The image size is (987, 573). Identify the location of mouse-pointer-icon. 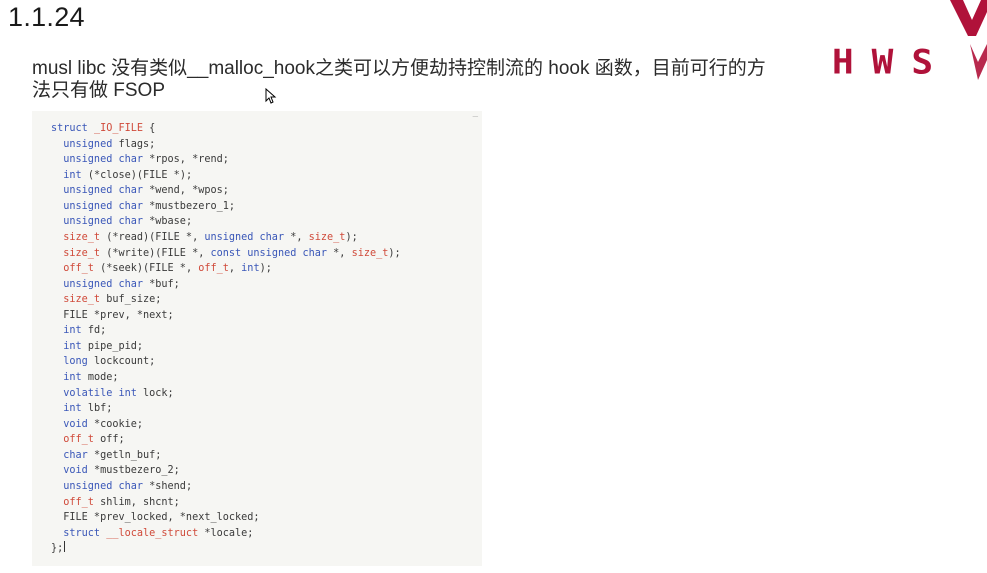
(271, 96).